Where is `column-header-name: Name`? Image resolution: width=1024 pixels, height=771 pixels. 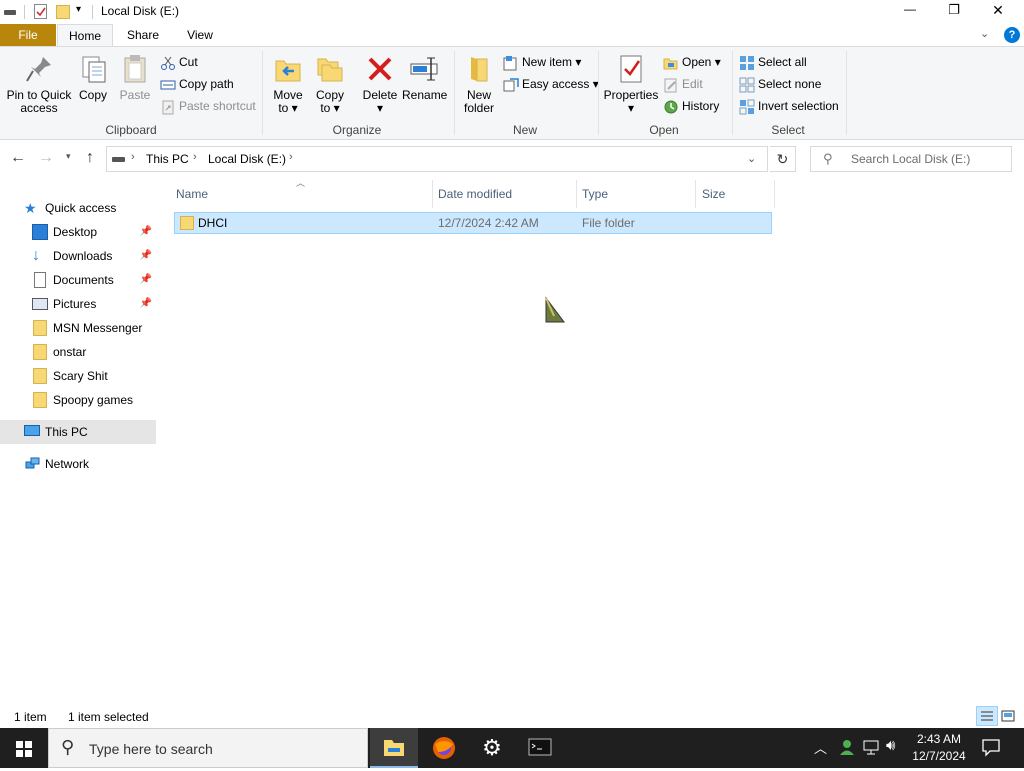
column-header-name: Name is located at coordinates (192, 194).